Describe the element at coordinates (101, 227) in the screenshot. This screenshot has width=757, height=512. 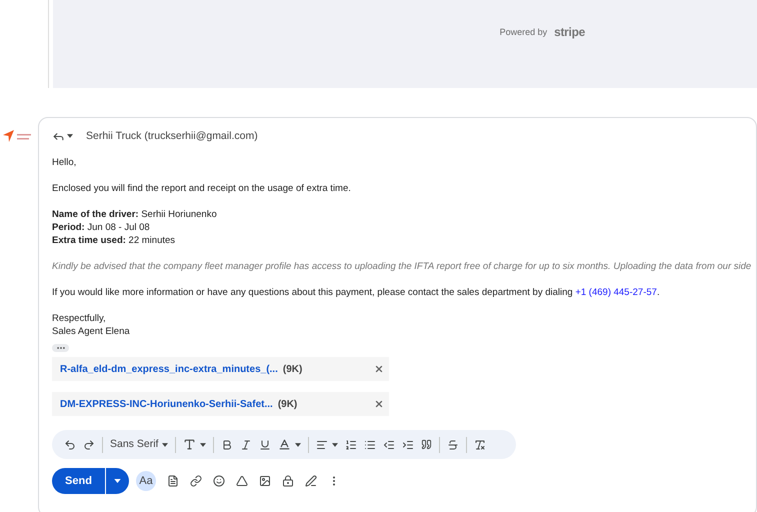
I see `body-text: Period: Jun 08 - Jul 08` at that location.